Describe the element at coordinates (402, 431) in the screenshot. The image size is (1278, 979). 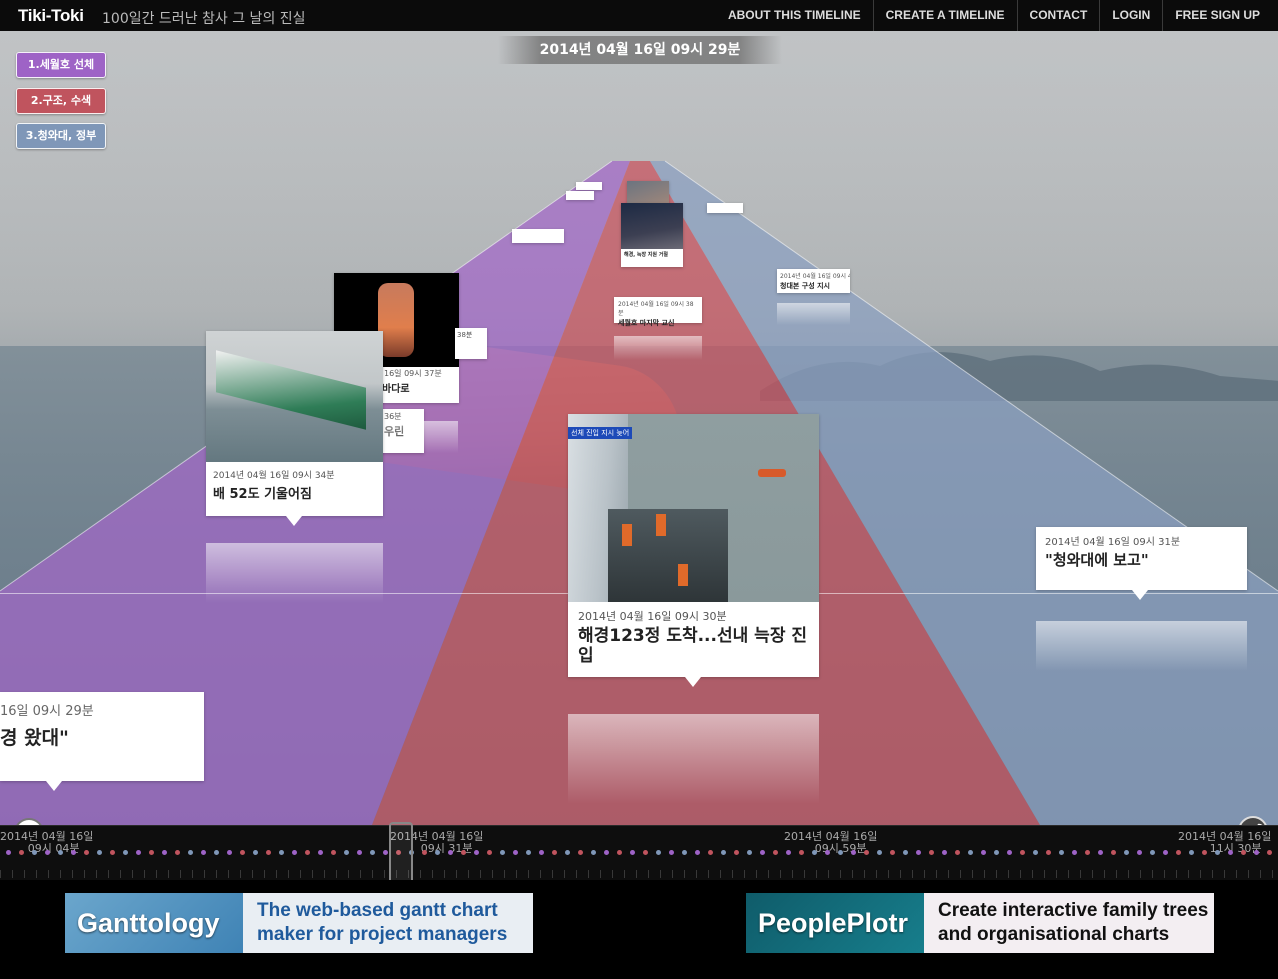
I see `event-card-mid2: 36분 우린` at that location.